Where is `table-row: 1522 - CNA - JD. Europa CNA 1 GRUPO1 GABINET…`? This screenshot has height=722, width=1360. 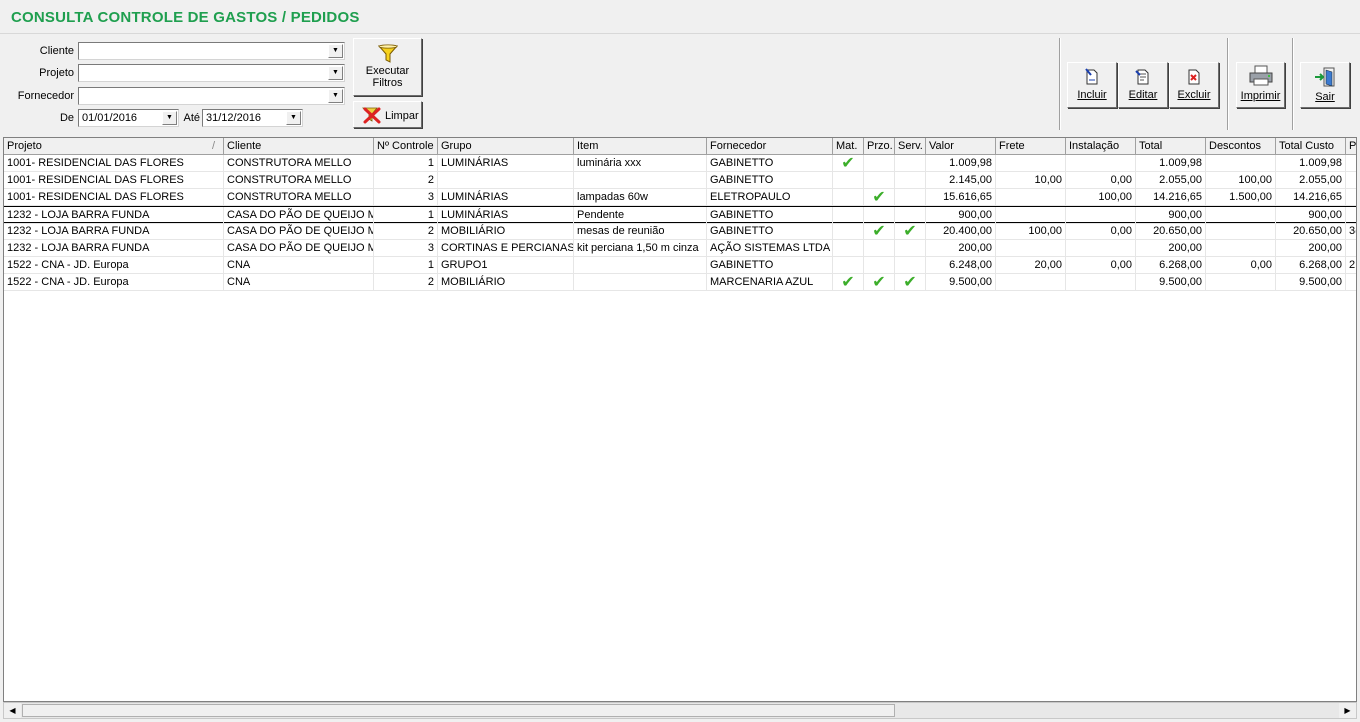
table-row: 1522 - CNA - JD. Europa CNA 1 GRUPO1 GABINET… is located at coordinates (680, 265).